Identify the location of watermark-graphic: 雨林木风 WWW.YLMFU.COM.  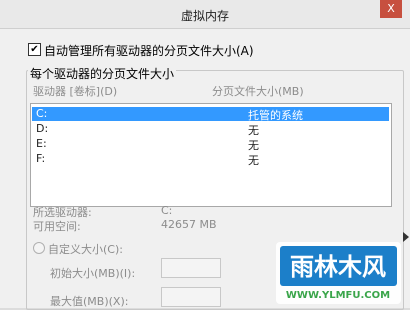
(338, 273).